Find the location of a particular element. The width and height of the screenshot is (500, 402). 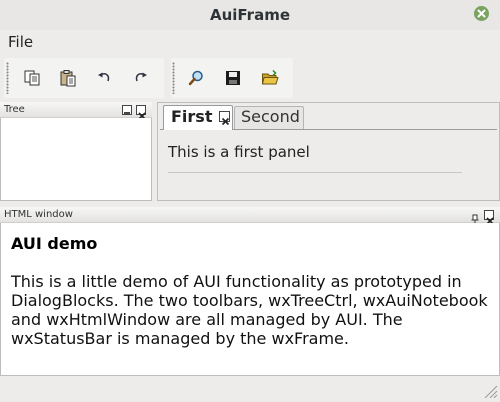

tab-first-close-button is located at coordinates (224, 118).